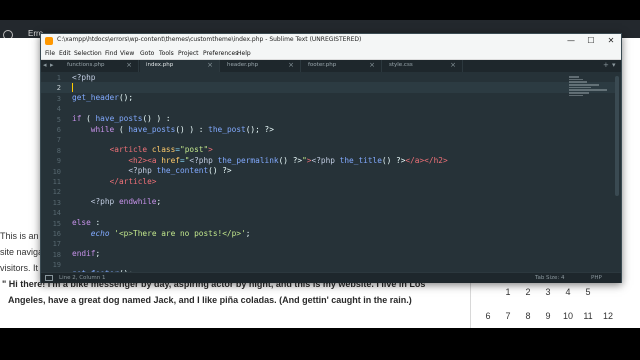  I want to click on line-number: 8, so click(58, 150).